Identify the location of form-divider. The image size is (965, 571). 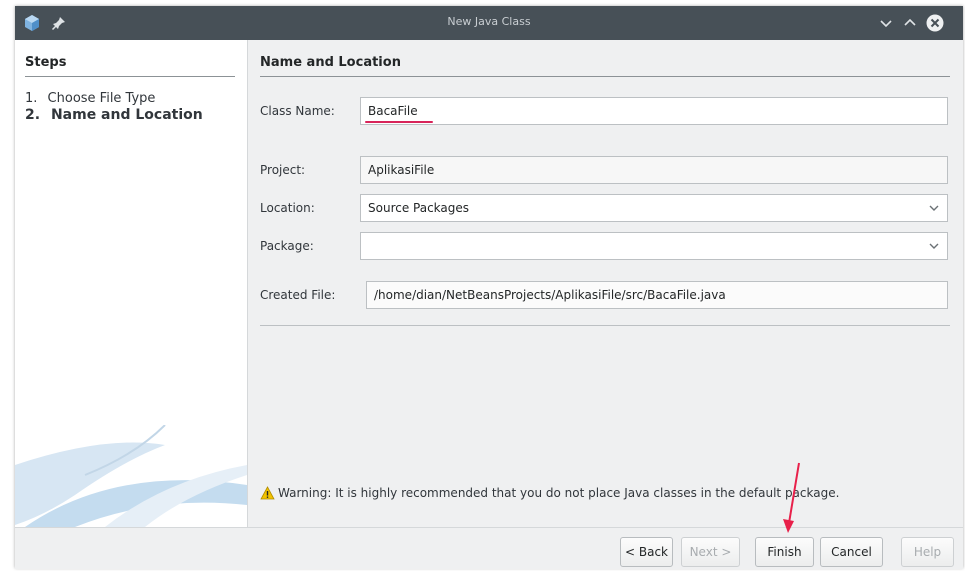
(605, 325).